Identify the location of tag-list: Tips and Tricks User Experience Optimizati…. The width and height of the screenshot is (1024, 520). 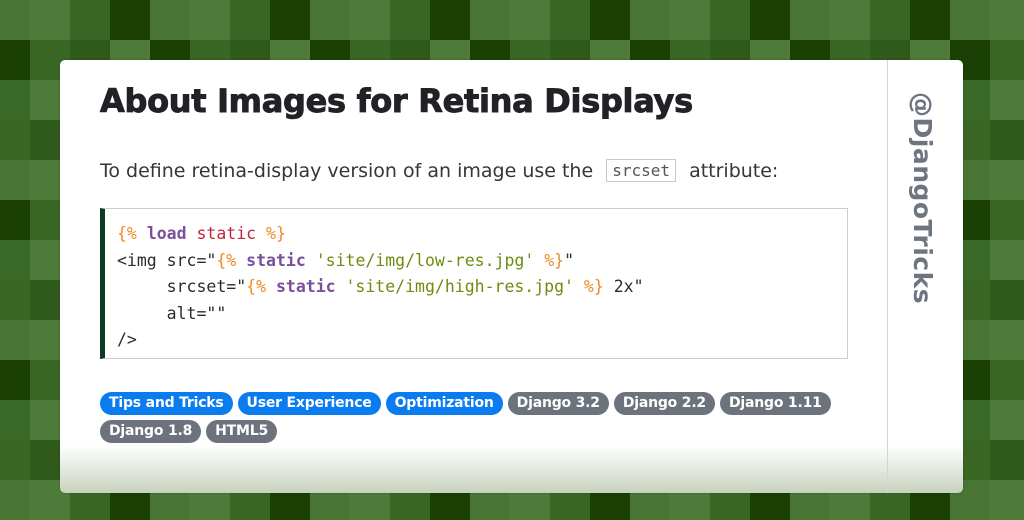
(470, 417).